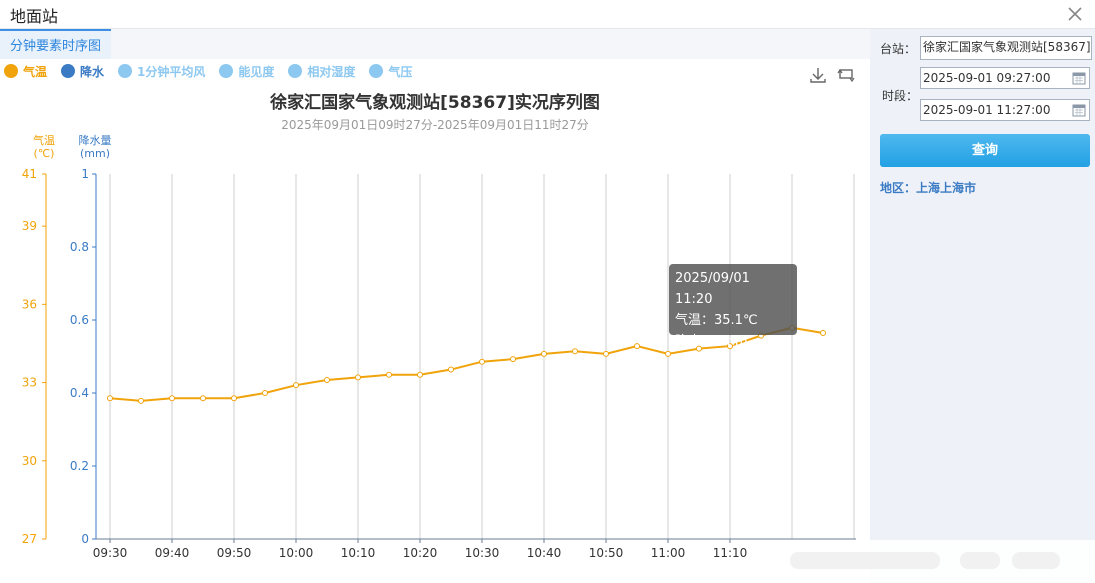 The height and width of the screenshot is (583, 1095). I want to click on x-tick-label: 09:30, so click(110, 553).